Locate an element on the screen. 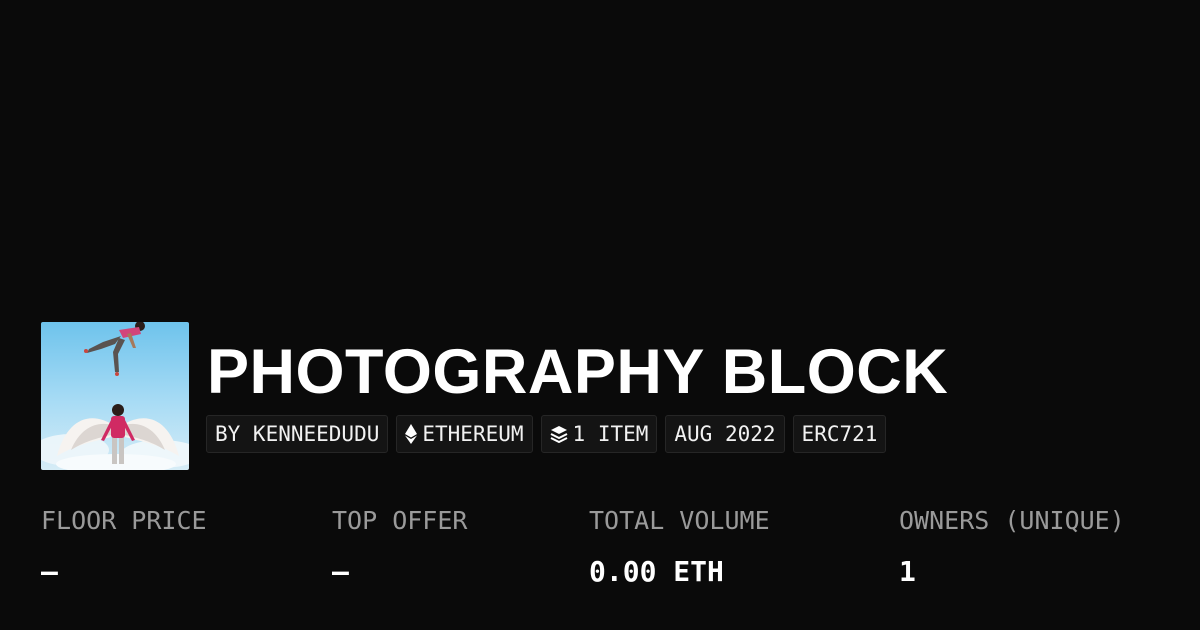 The height and width of the screenshot is (630, 1200). ethereum-icon is located at coordinates (411, 434).